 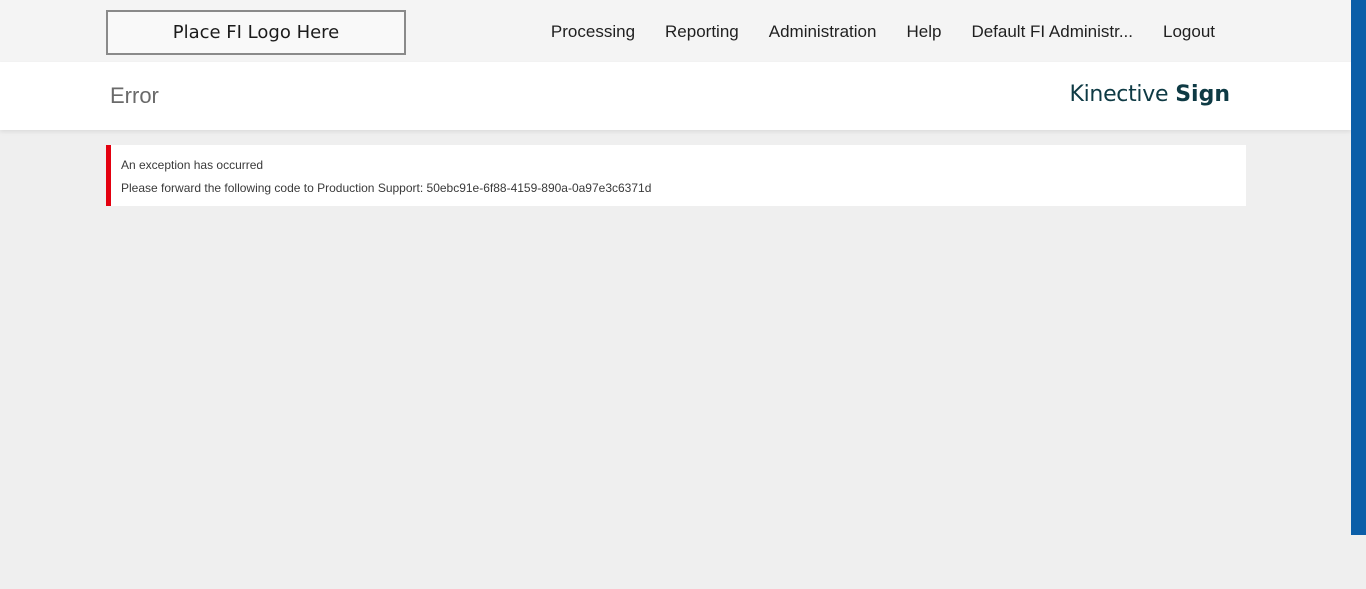 What do you see at coordinates (593, 32) in the screenshot?
I see `nav-processing: Processing` at bounding box center [593, 32].